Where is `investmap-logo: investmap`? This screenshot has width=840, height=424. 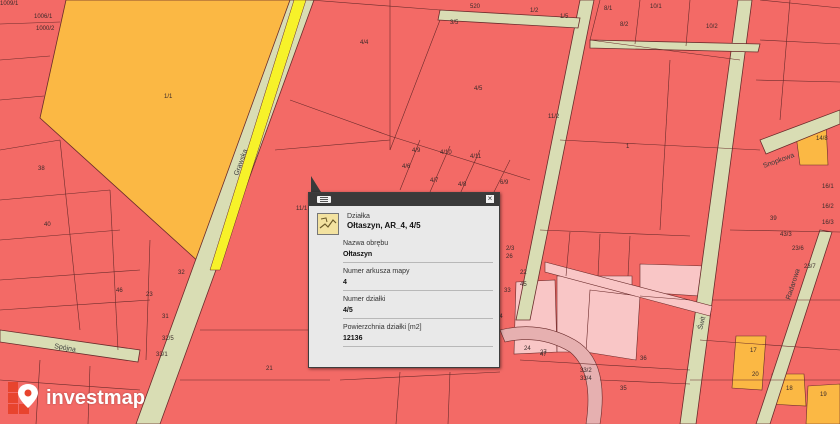 investmap-logo: investmap is located at coordinates (76, 398).